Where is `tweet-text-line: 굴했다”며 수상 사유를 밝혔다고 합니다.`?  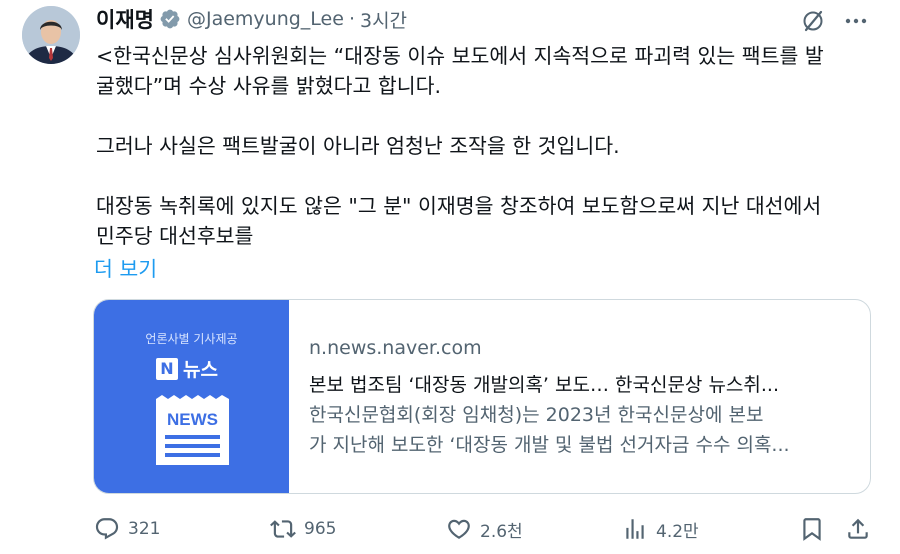 tweet-text-line: 굴했다”며 수상 사유를 밝혔다고 합니다. is located at coordinates (268, 86).